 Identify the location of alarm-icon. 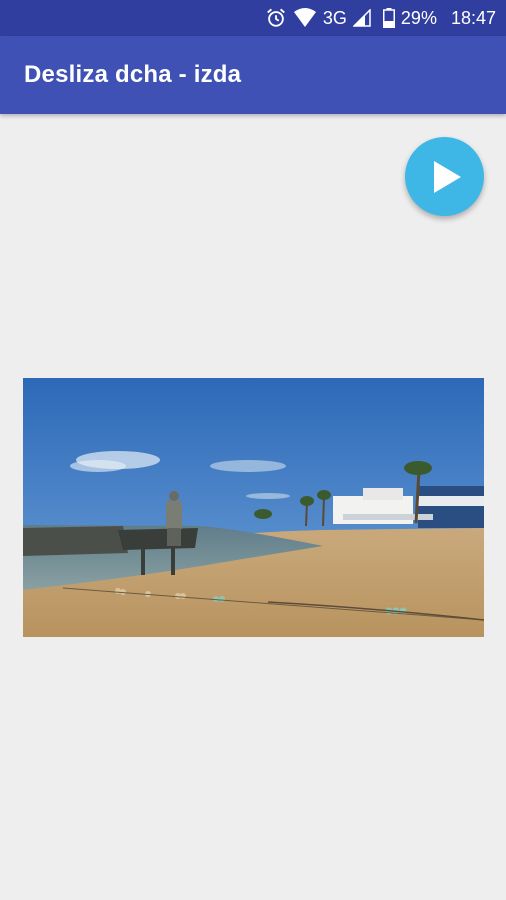
(276, 18).